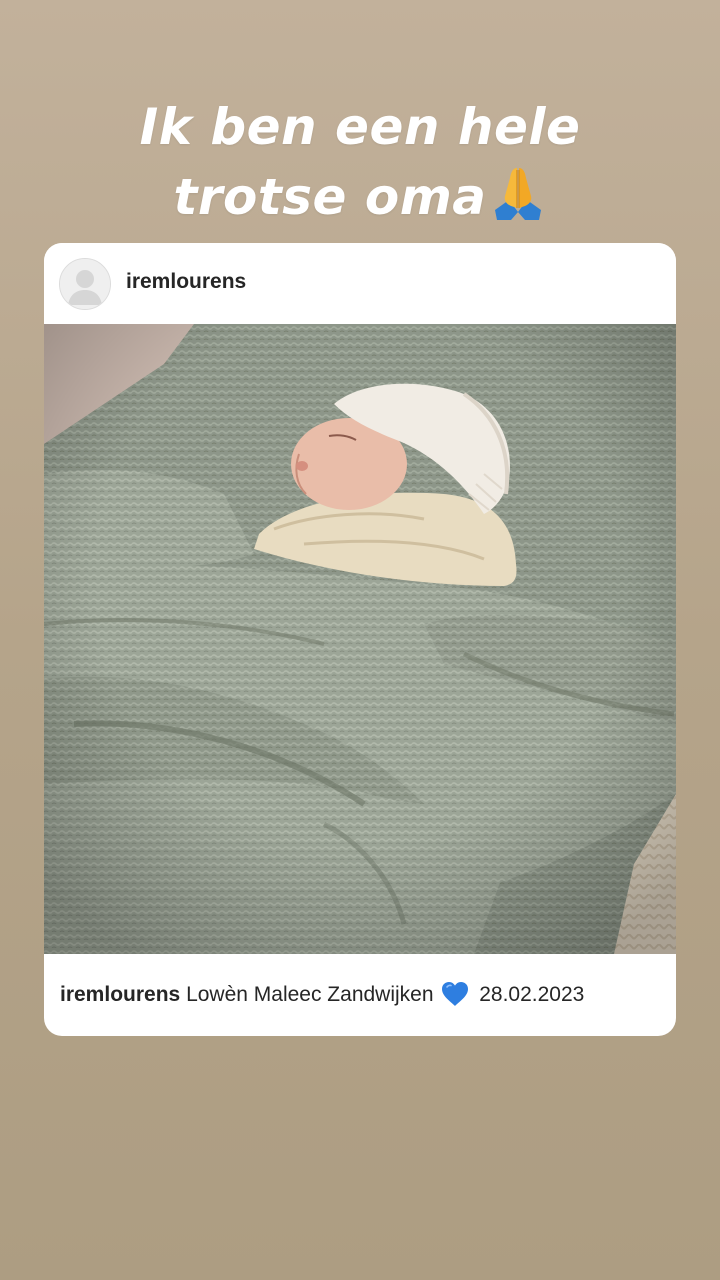 This screenshot has width=720, height=1280. I want to click on avatar, so click(85, 284).